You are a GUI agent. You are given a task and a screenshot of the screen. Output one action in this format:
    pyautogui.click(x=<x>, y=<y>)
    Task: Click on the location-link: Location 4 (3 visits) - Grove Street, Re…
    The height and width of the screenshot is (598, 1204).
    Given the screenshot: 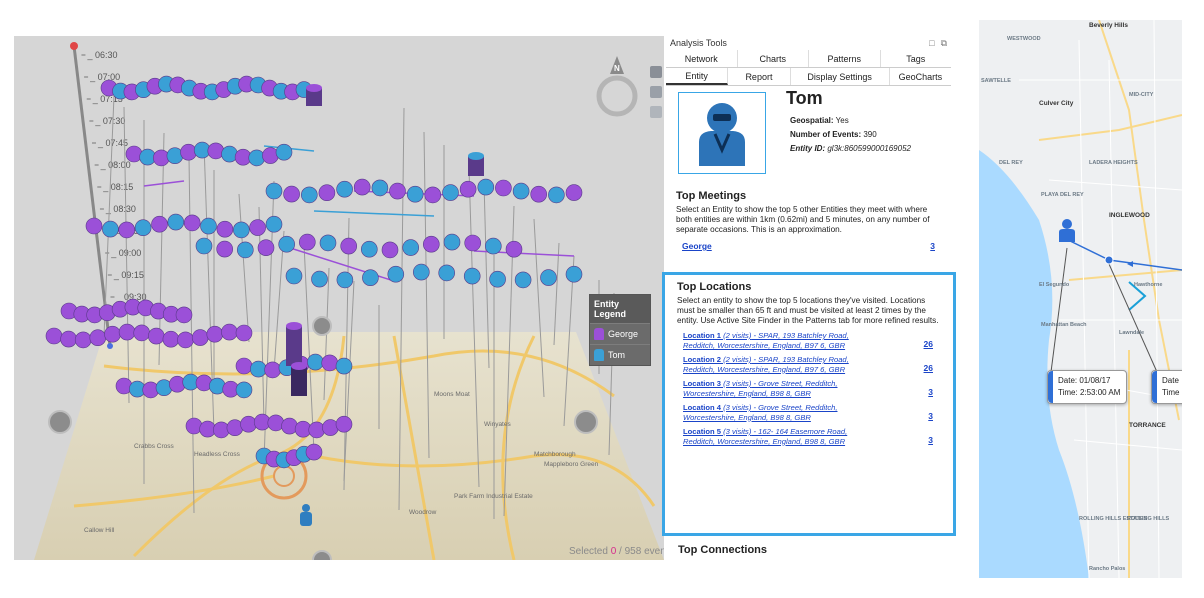 What is the action you would take?
    pyautogui.click(x=768, y=412)
    